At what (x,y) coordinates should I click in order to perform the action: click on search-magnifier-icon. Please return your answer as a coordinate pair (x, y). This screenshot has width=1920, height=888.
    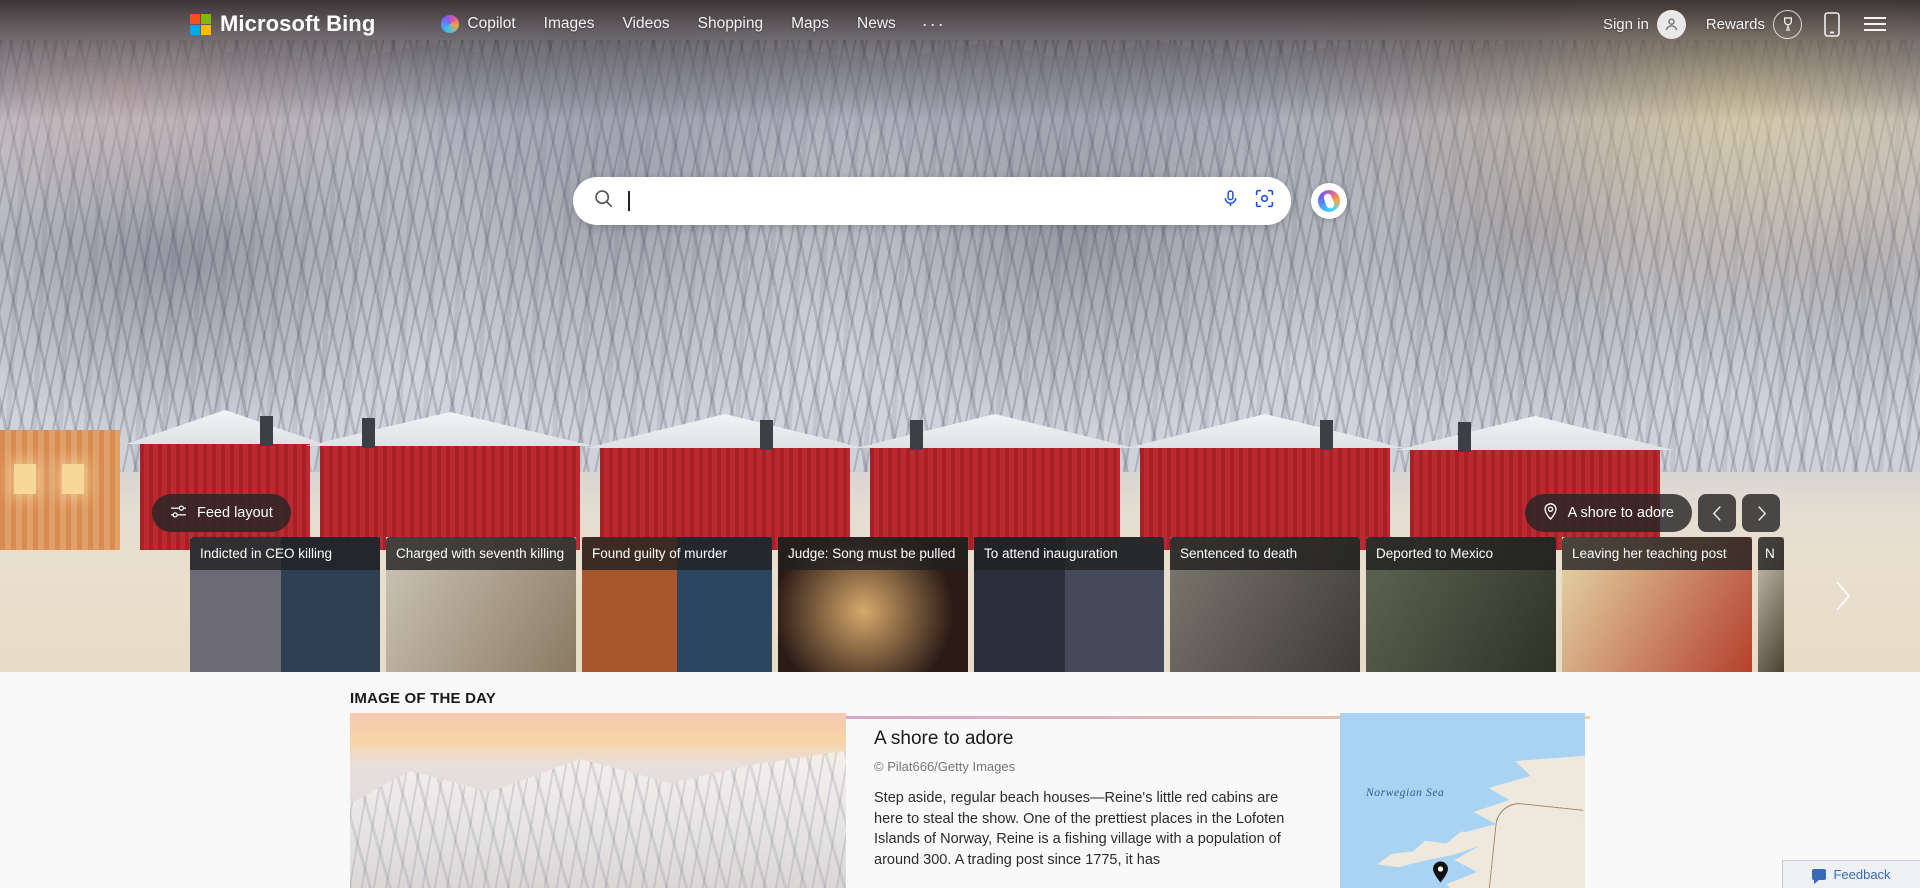
    Looking at the image, I should click on (603, 201).